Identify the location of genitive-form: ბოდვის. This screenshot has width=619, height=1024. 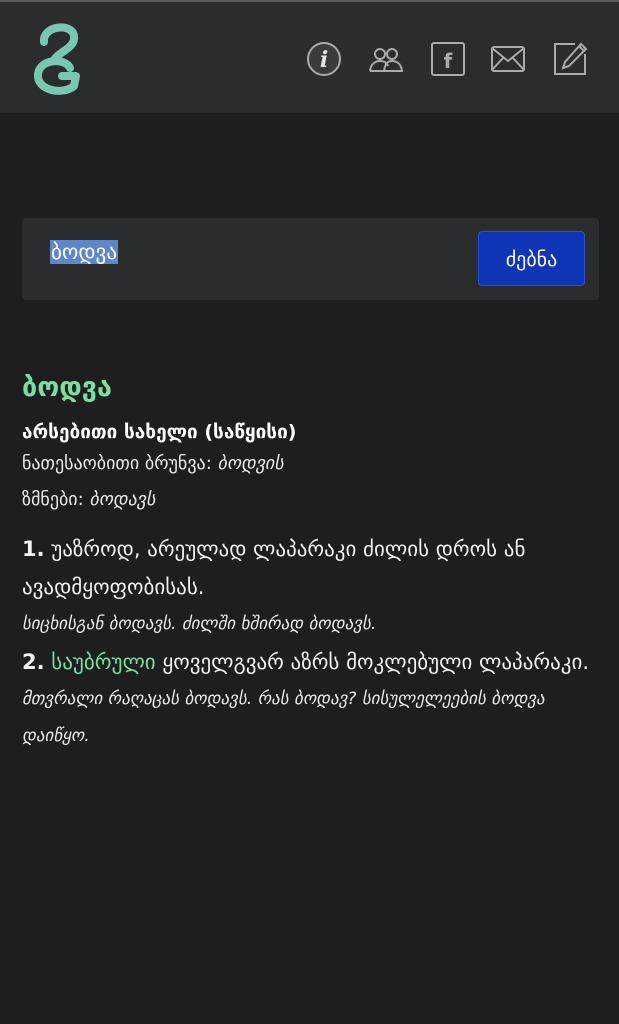
(250, 463).